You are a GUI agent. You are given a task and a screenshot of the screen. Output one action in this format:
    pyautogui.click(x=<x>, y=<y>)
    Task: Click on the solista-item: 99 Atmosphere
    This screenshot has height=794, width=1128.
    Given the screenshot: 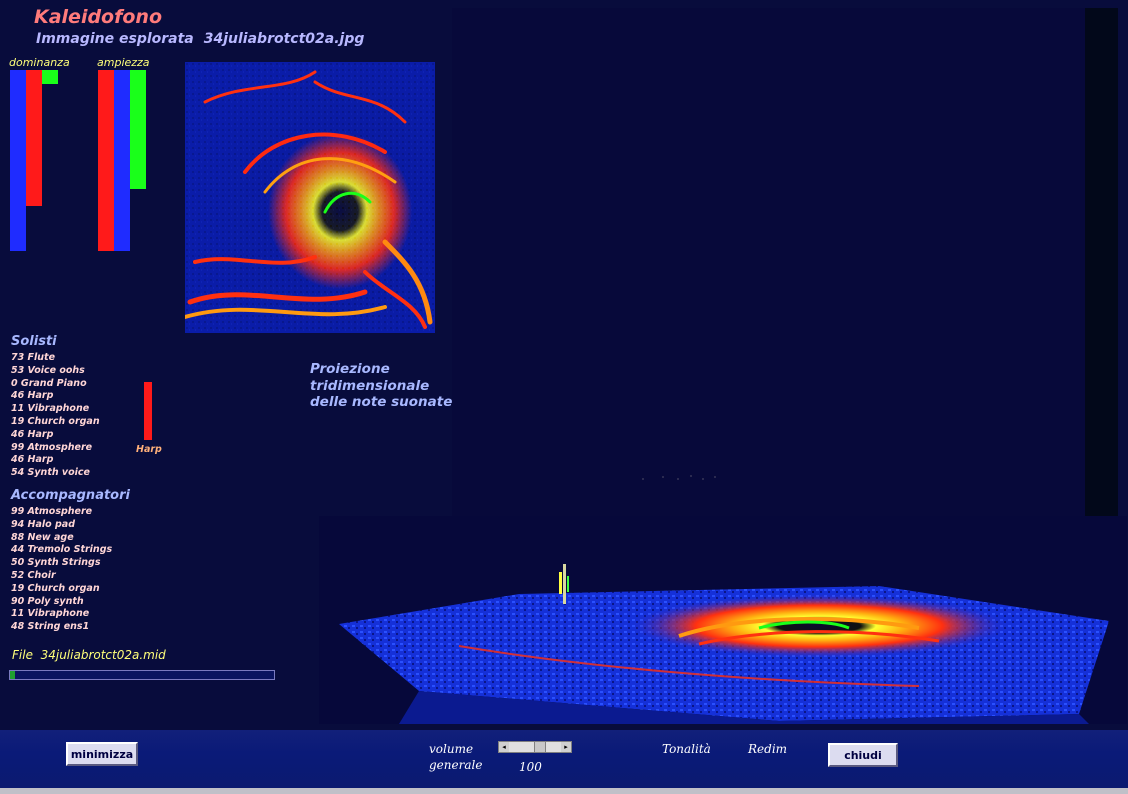 What is the action you would take?
    pyautogui.click(x=52, y=447)
    